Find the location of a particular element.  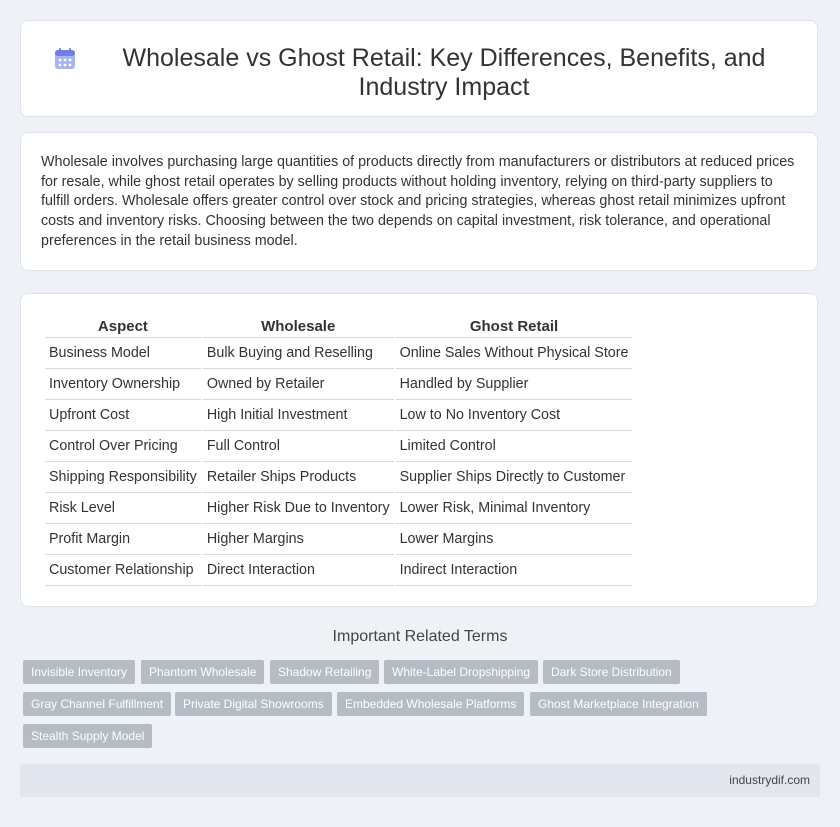

related-term-tag: Stealth Supply Model is located at coordinates (88, 736).